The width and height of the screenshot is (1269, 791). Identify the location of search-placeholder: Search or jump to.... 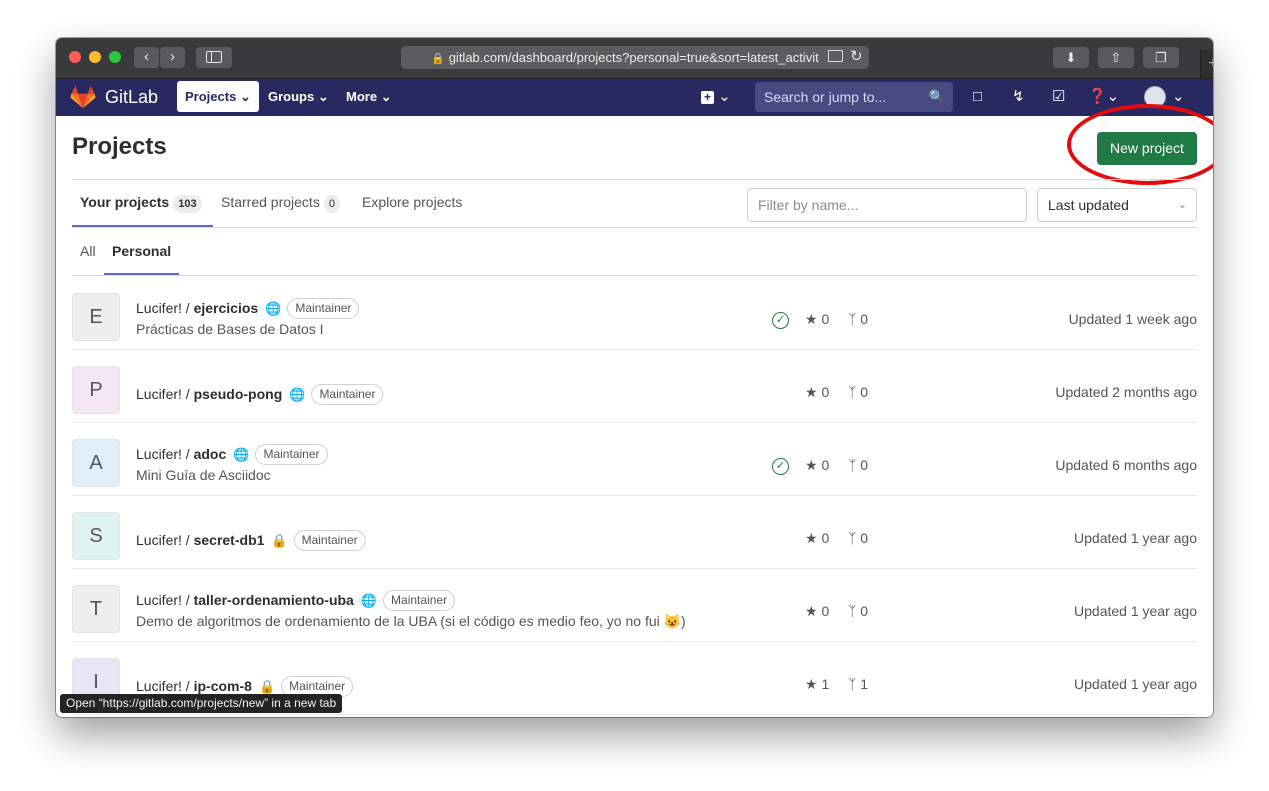
(825, 97).